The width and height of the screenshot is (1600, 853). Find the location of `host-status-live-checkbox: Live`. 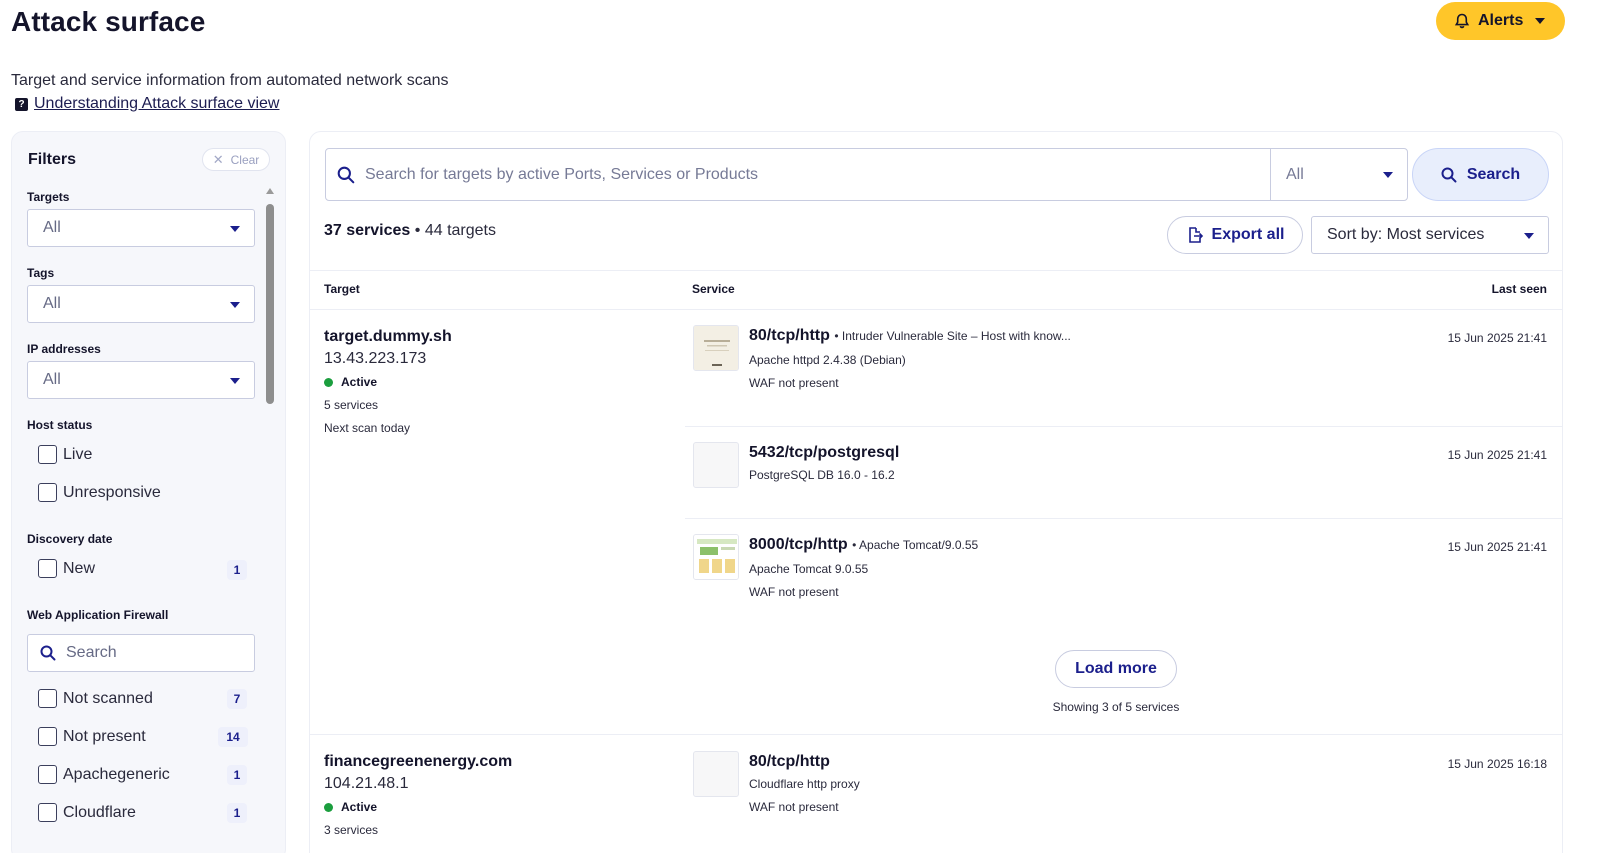

host-status-live-checkbox: Live is located at coordinates (65, 454).